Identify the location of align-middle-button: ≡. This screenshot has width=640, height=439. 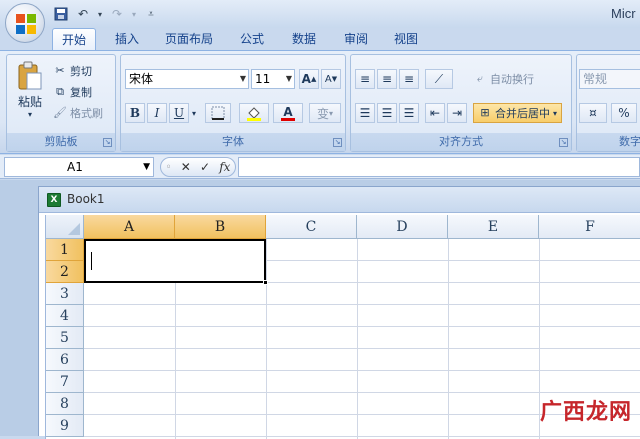
(387, 79).